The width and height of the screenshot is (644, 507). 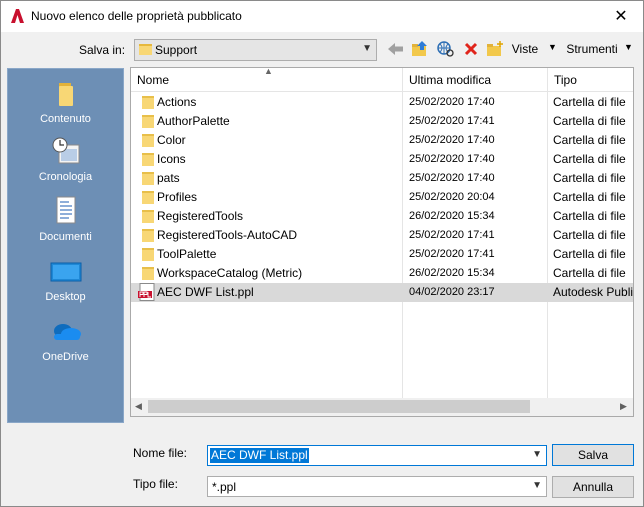 I want to click on close-icon: ✕, so click(x=621, y=16).